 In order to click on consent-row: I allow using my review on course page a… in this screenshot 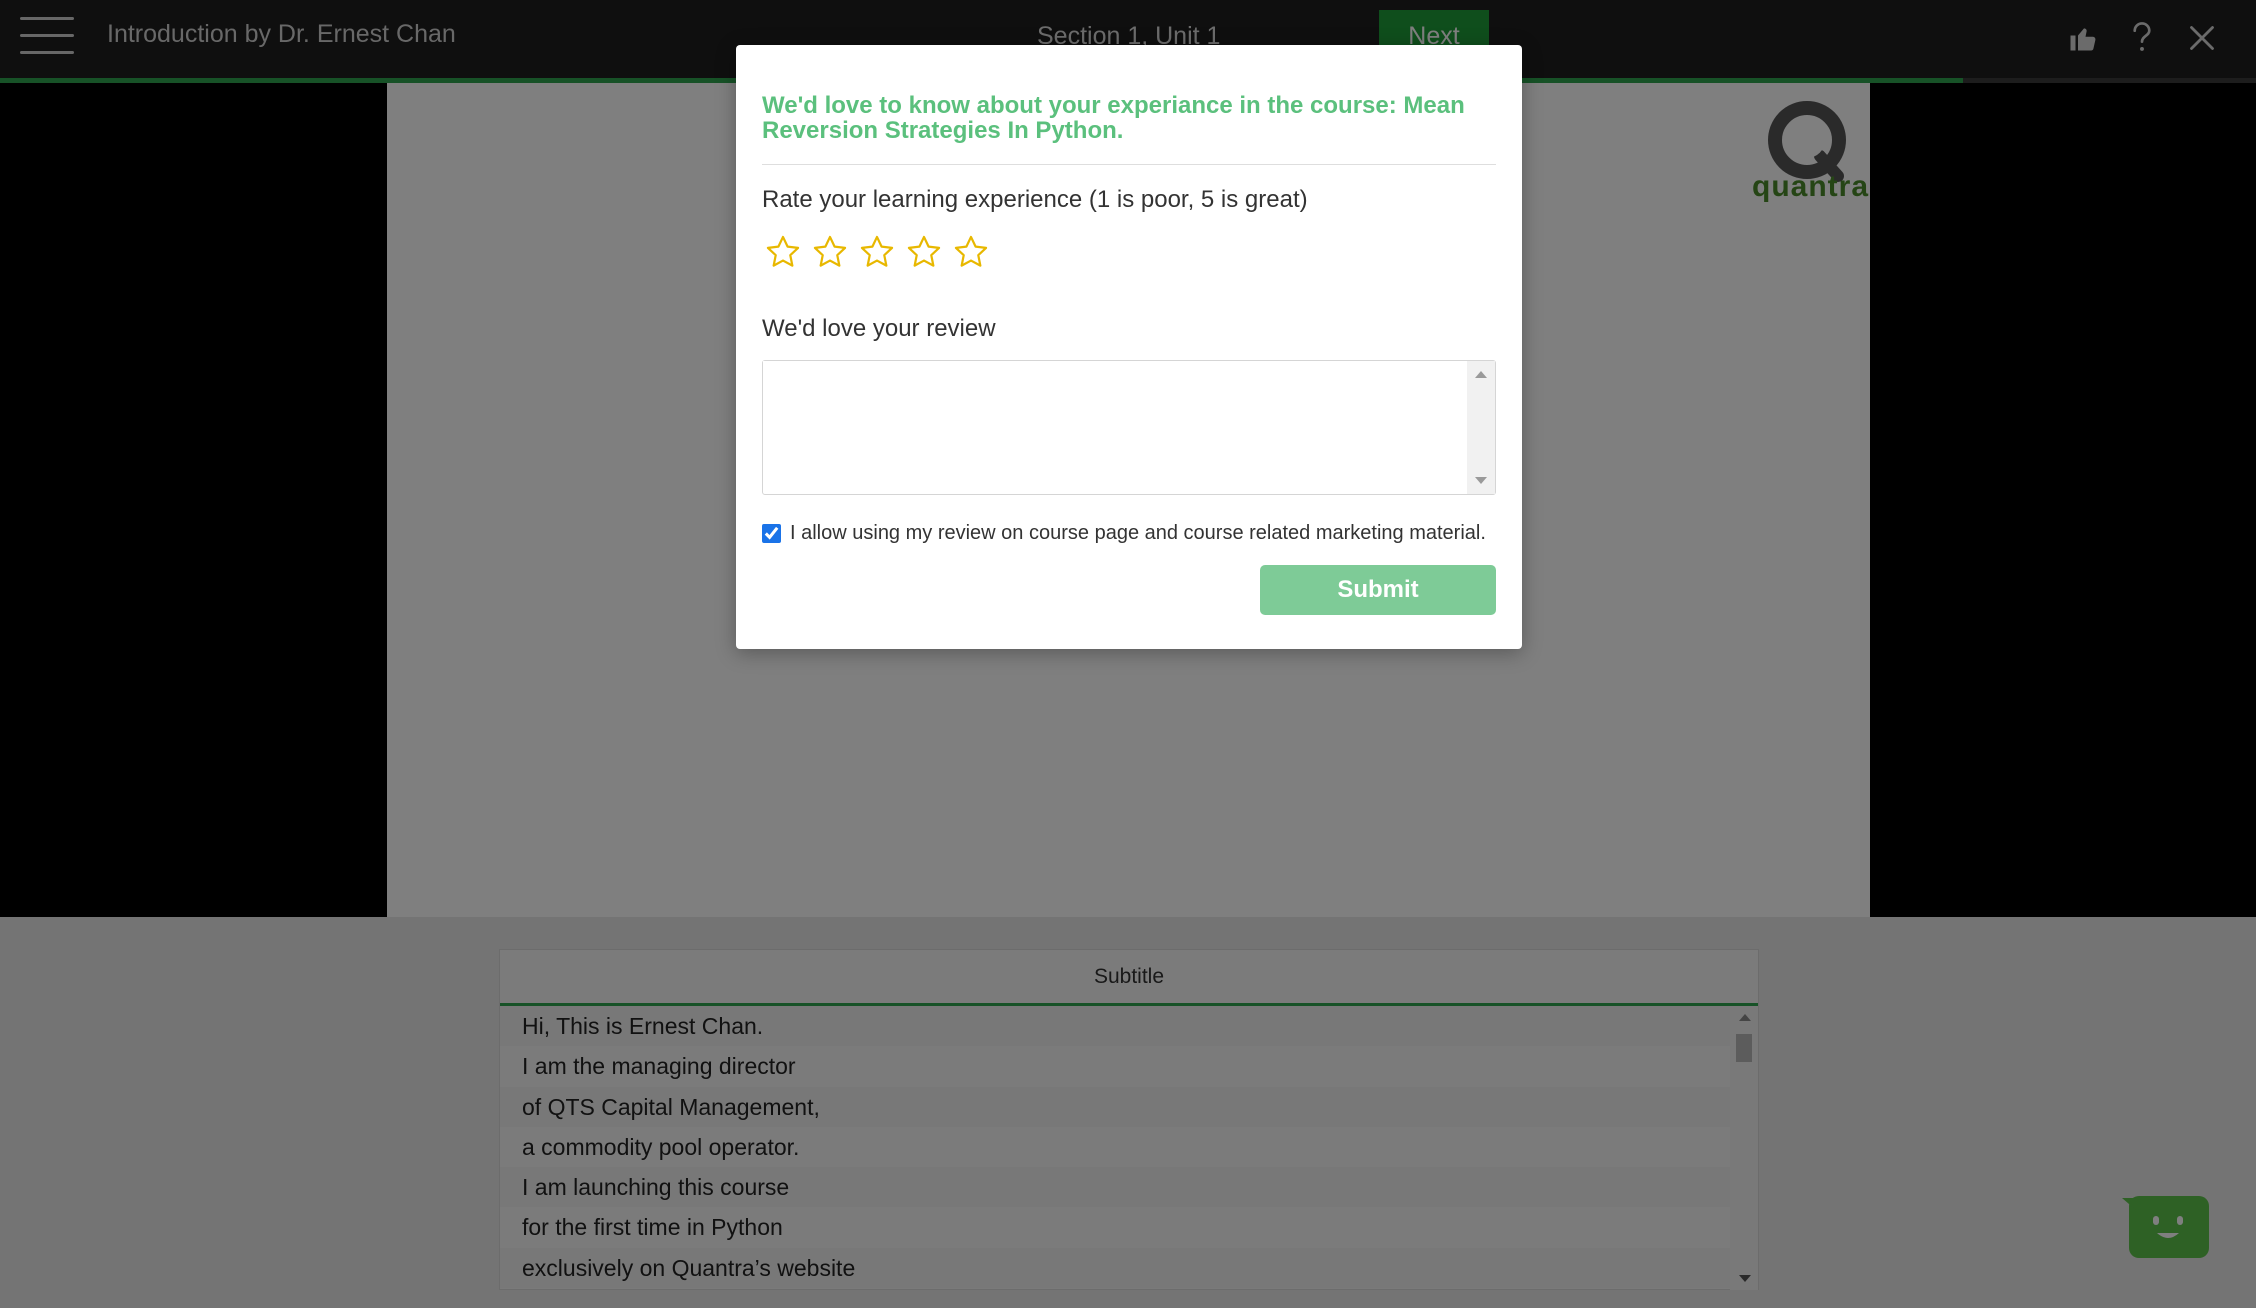, I will do `click(1124, 533)`.